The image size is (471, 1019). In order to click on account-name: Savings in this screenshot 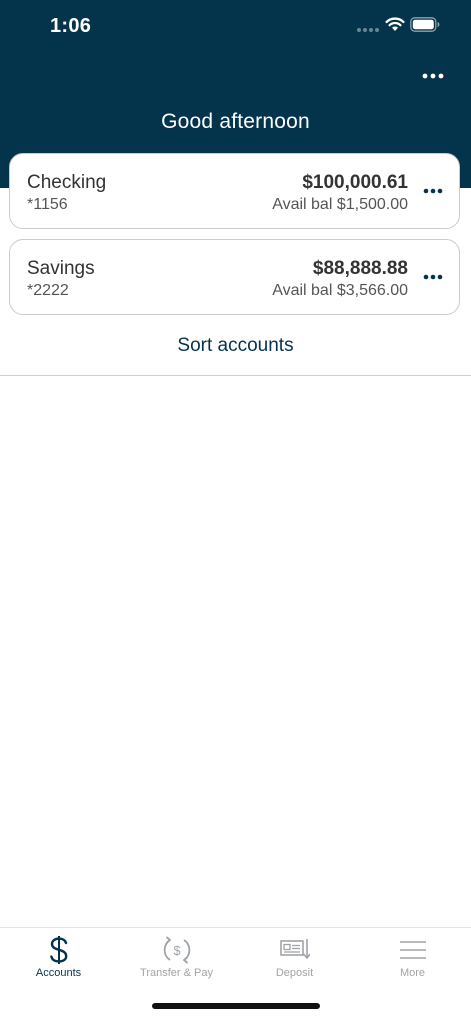, I will do `click(61, 268)`.